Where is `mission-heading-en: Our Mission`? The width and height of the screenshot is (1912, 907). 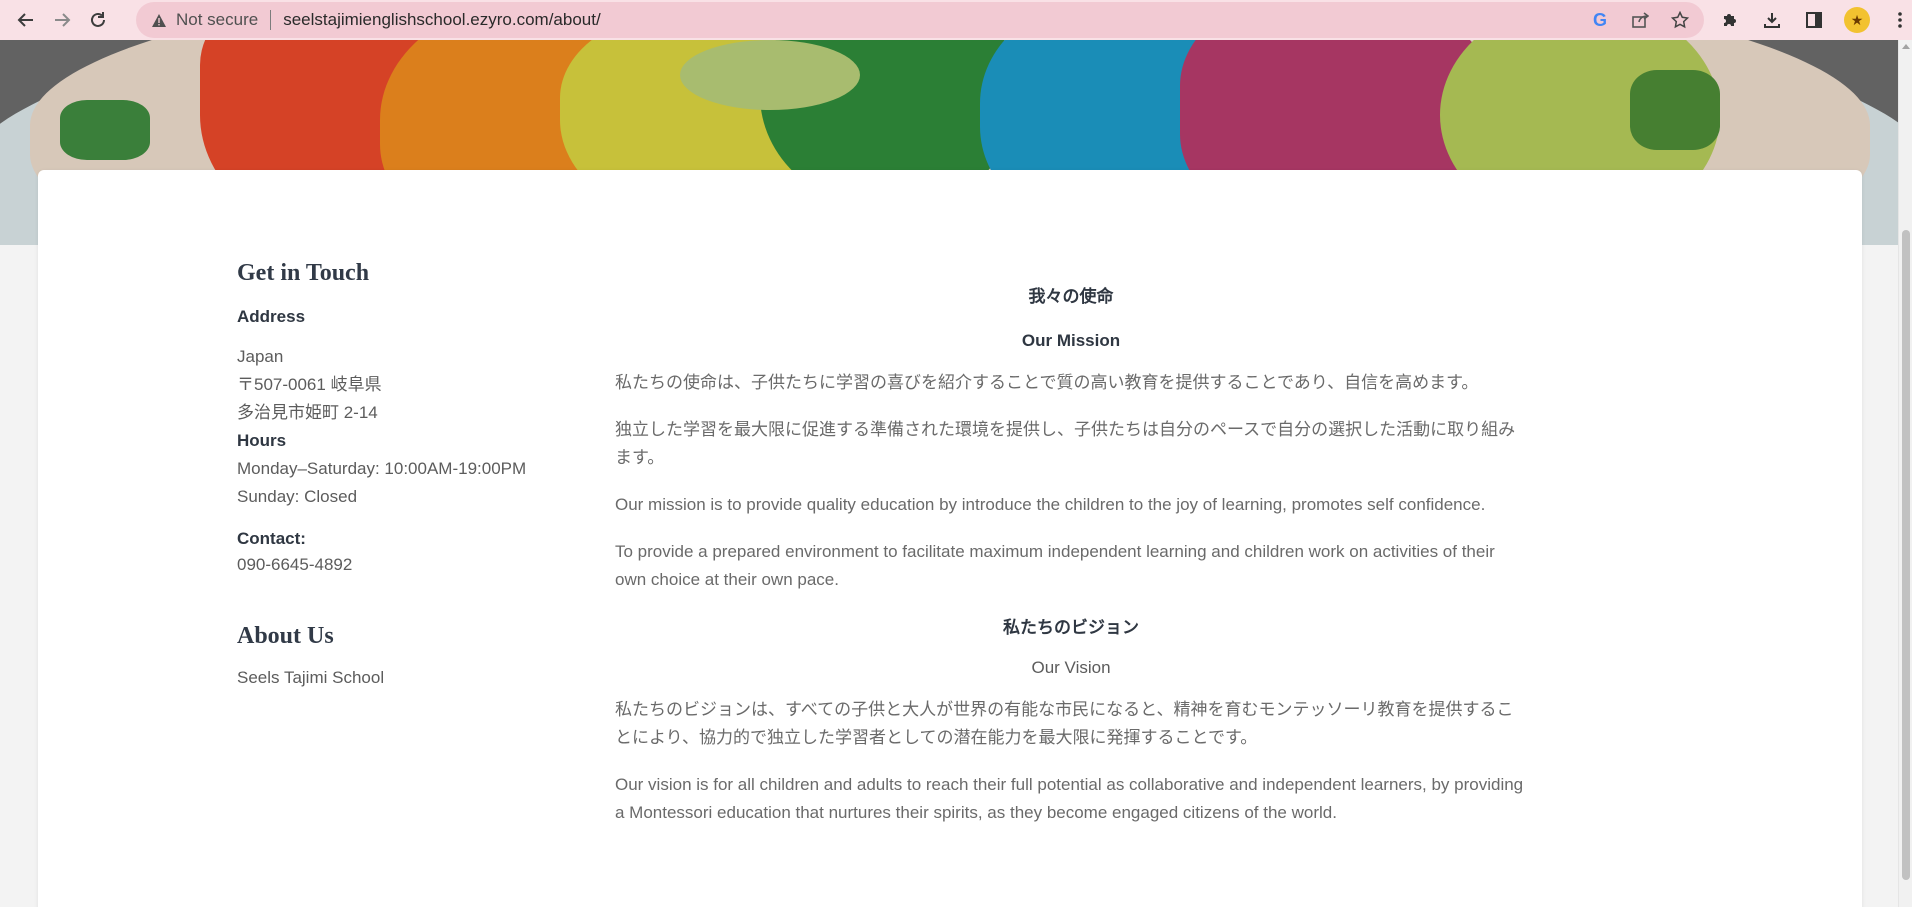 mission-heading-en: Our Mission is located at coordinates (1071, 340).